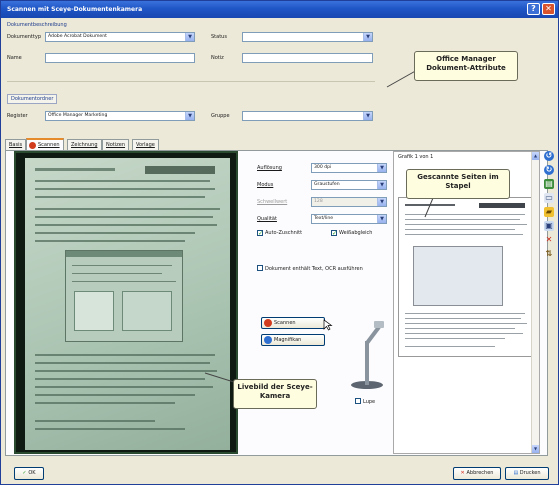  What do you see at coordinates (535, 302) in the screenshot?
I see `preview-scrollbar: ▲ ▼` at bounding box center [535, 302].